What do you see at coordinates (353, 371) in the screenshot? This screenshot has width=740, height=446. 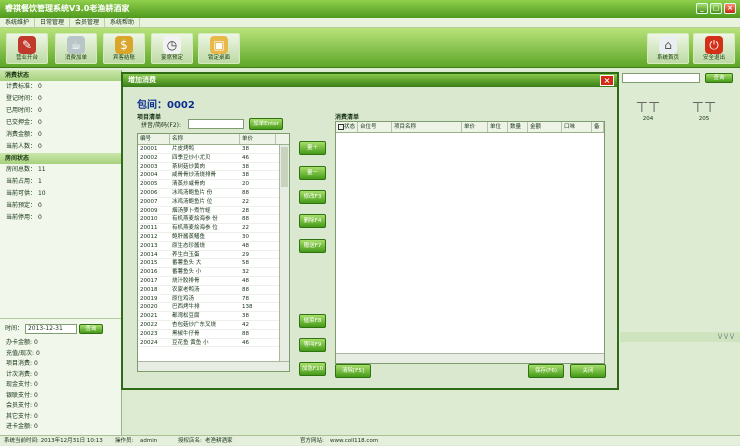 I see `clear-button: 清除[F5]` at bounding box center [353, 371].